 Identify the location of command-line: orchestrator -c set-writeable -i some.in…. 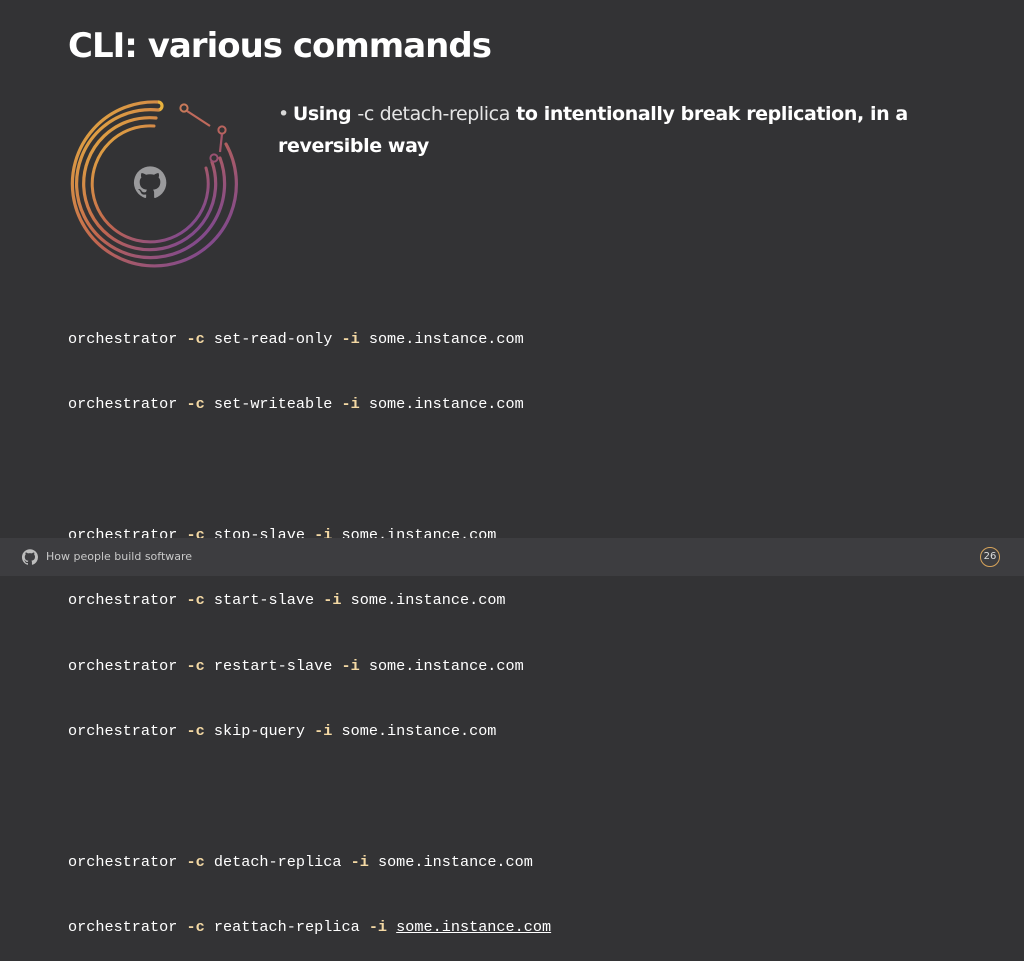
(309, 405).